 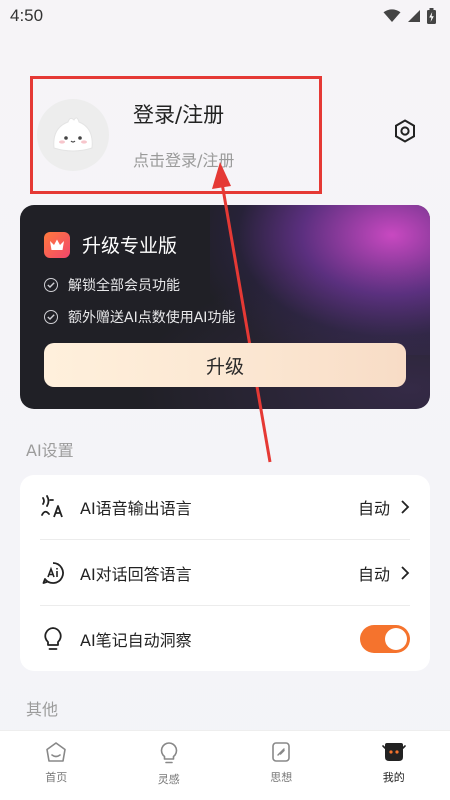 I want to click on vip-feature-item: 解锁全部会员功能, so click(x=112, y=285).